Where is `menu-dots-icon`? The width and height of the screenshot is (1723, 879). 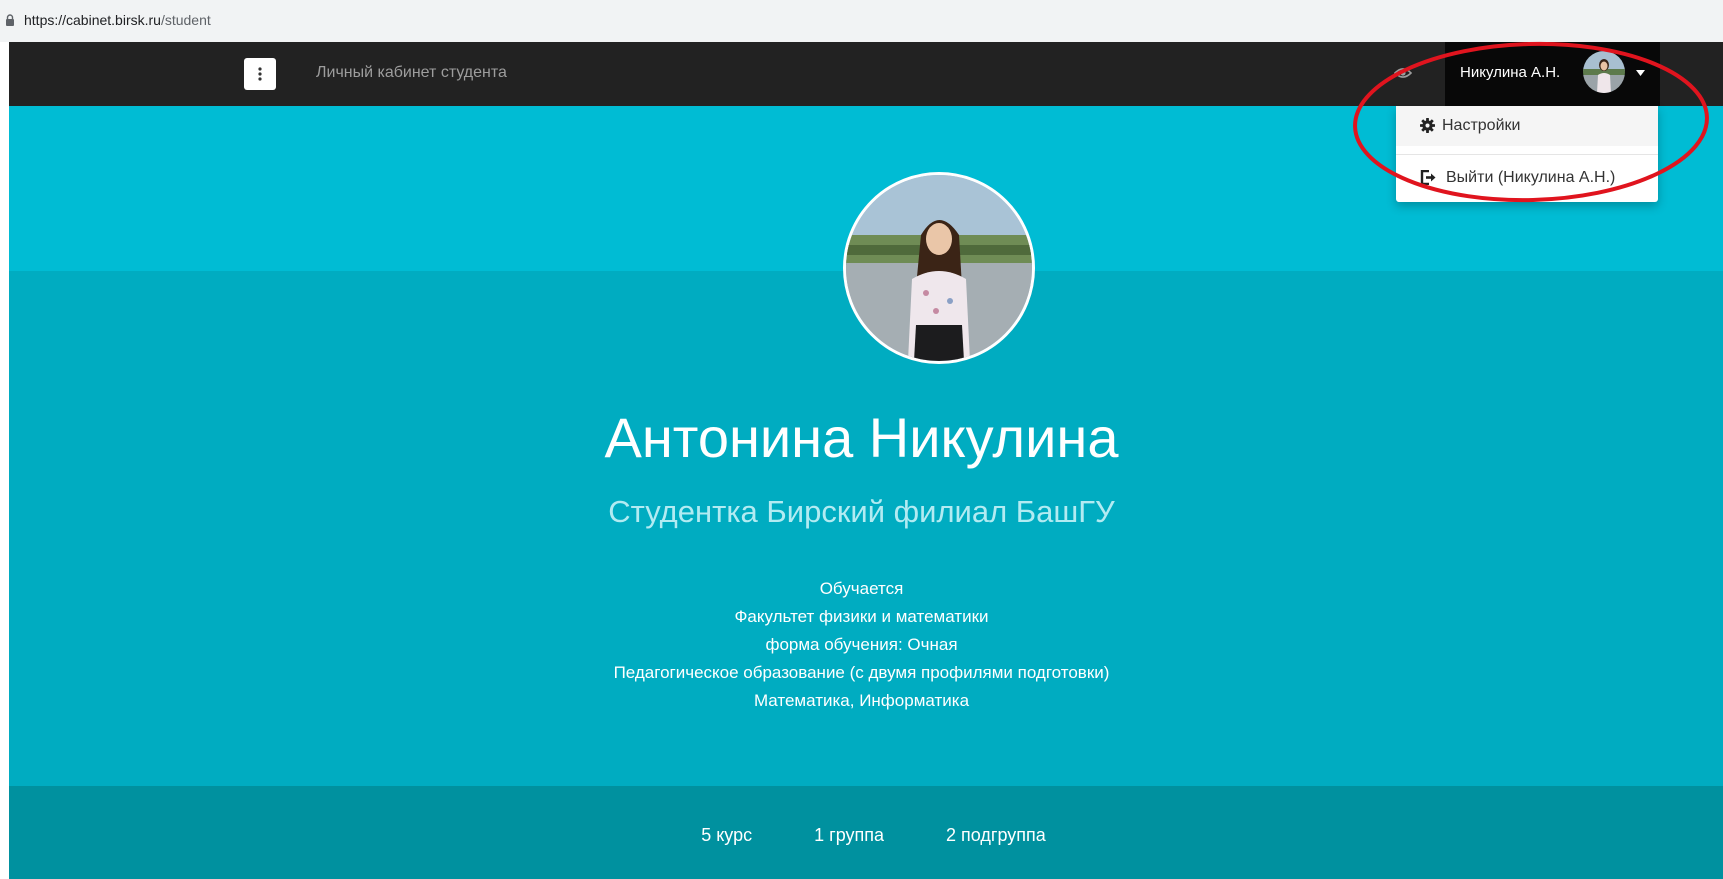 menu-dots-icon is located at coordinates (260, 74).